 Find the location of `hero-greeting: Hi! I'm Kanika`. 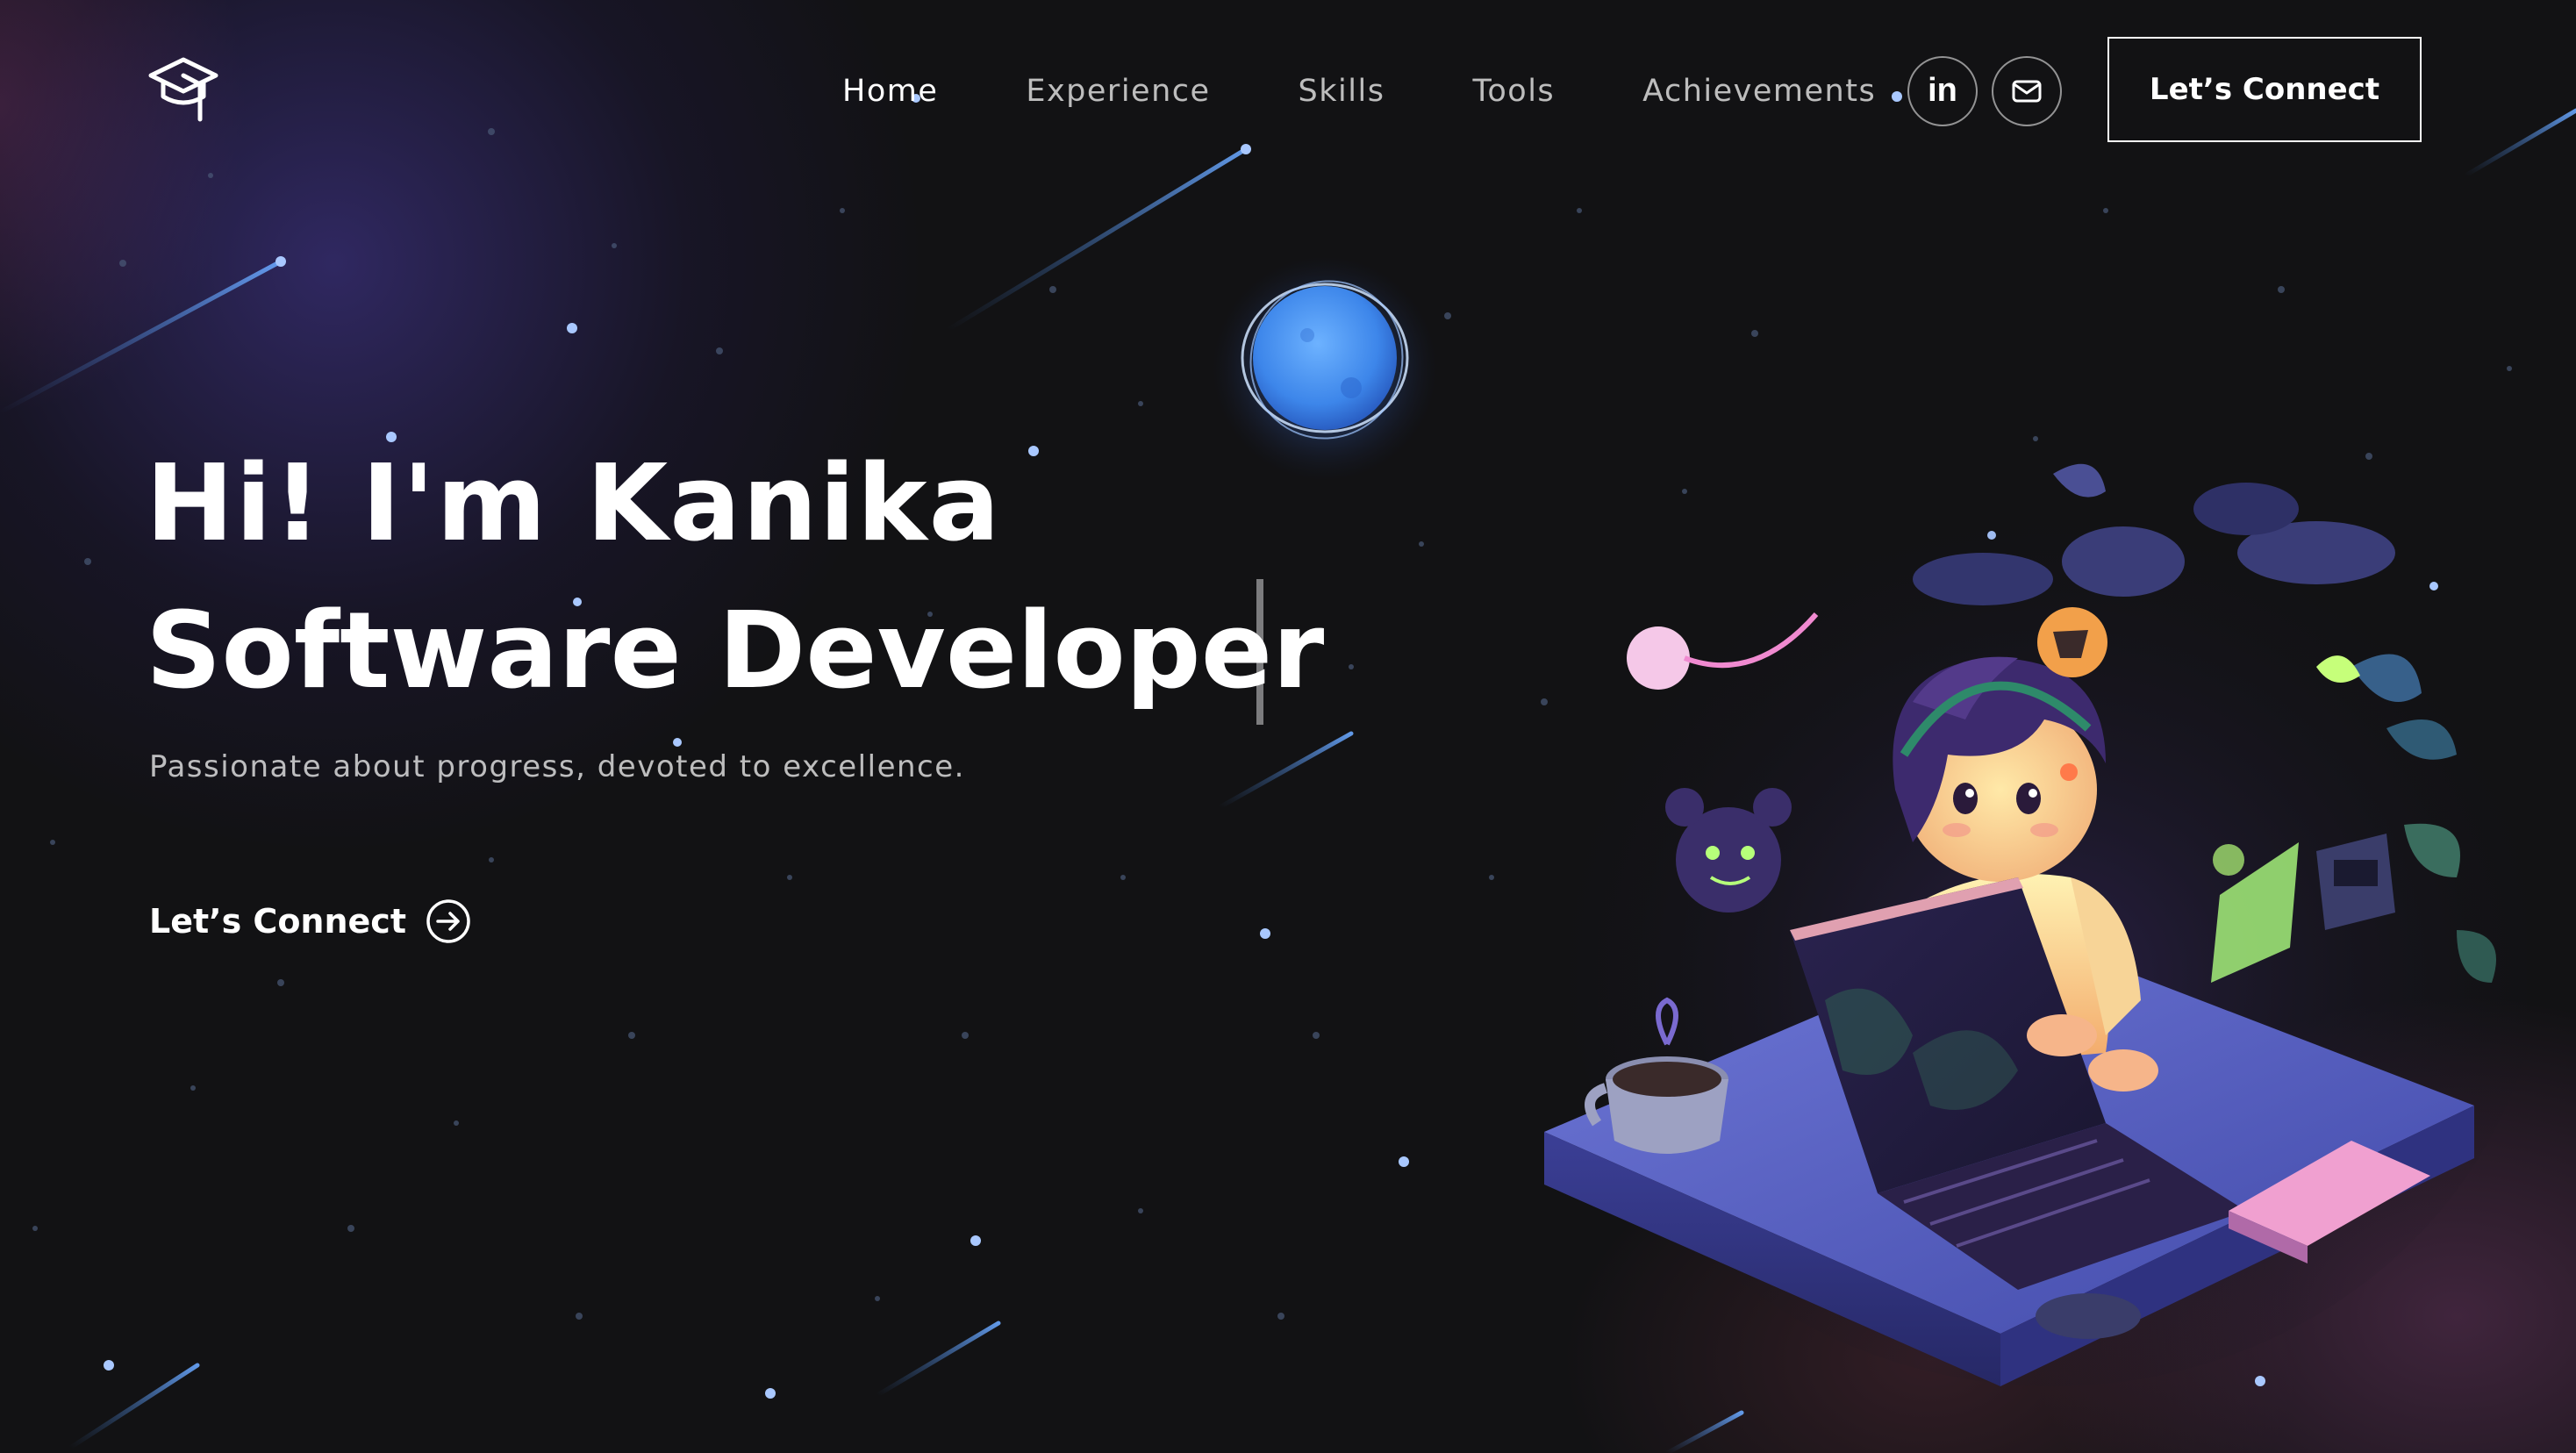

hero-greeting: Hi! I'm Kanika is located at coordinates (574, 504).